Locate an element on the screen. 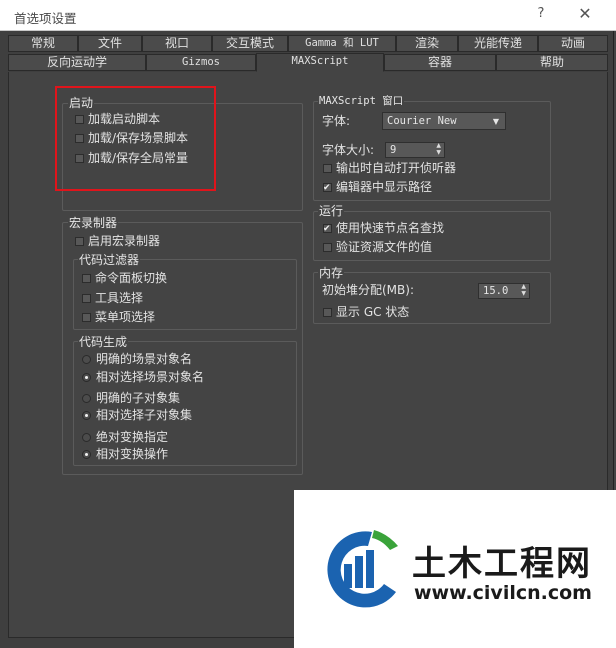 Image resolution: width=616 pixels, height=648 pixels. tab-rendering: 渲染 is located at coordinates (427, 43).